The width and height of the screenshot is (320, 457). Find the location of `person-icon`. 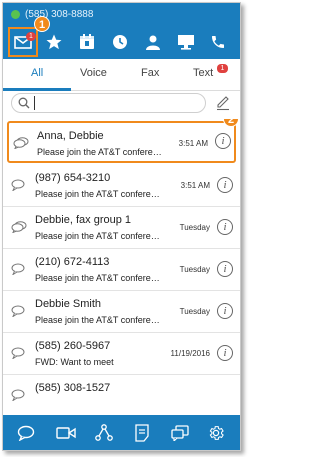

person-icon is located at coordinates (153, 42).